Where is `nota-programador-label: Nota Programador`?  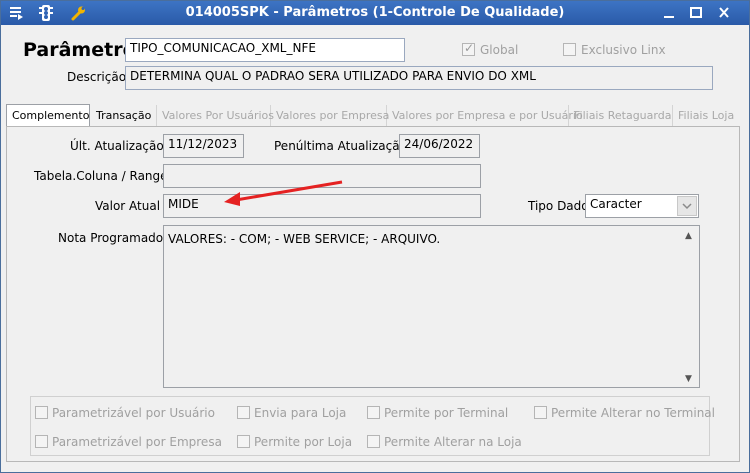
nota-programador-label: Nota Programador is located at coordinates (113, 238).